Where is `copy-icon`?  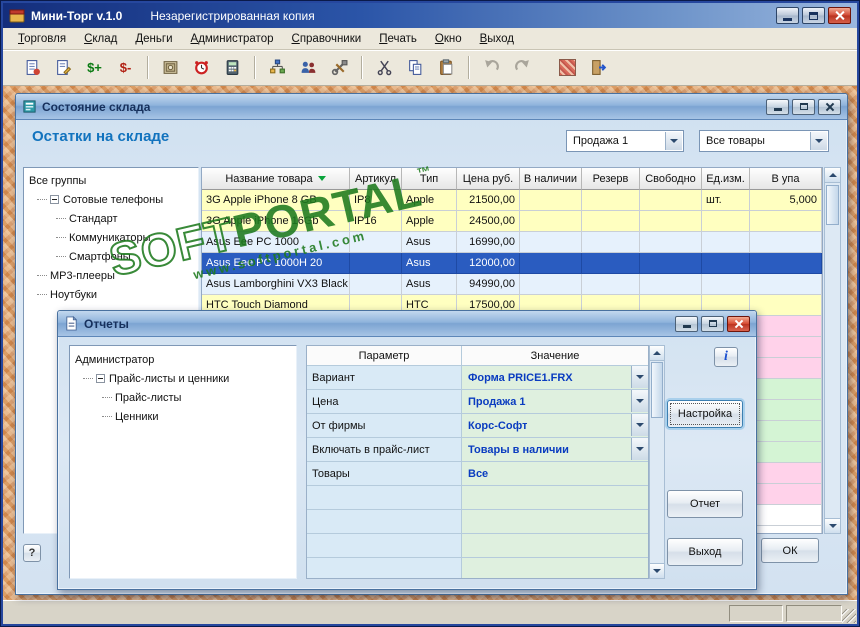 copy-icon is located at coordinates (415, 67).